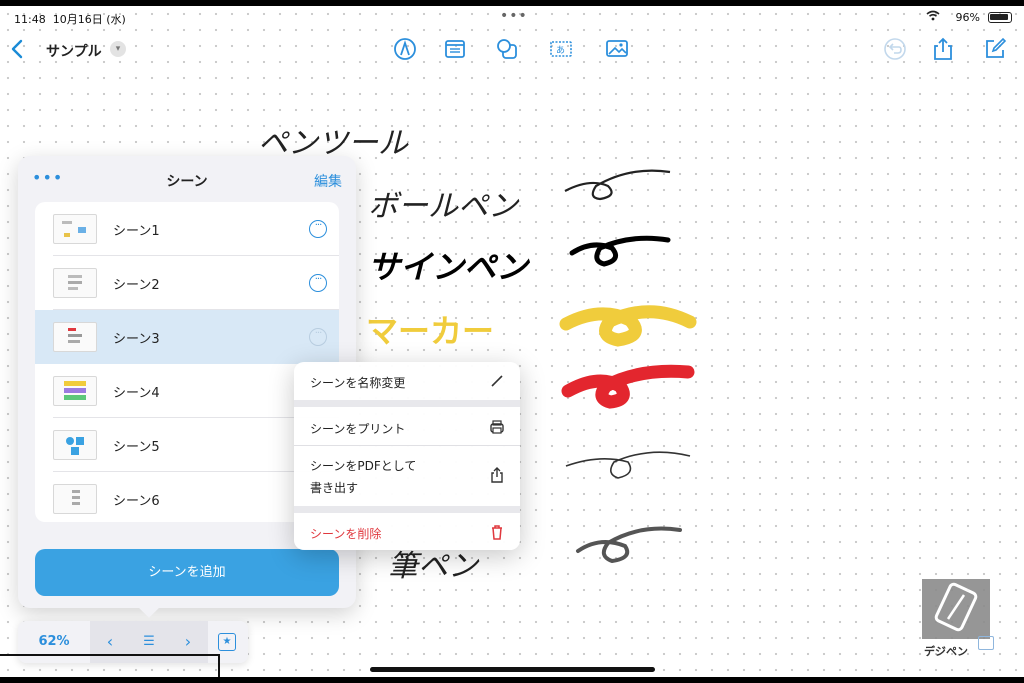  I want to click on panel-pointer, so click(149, 608).